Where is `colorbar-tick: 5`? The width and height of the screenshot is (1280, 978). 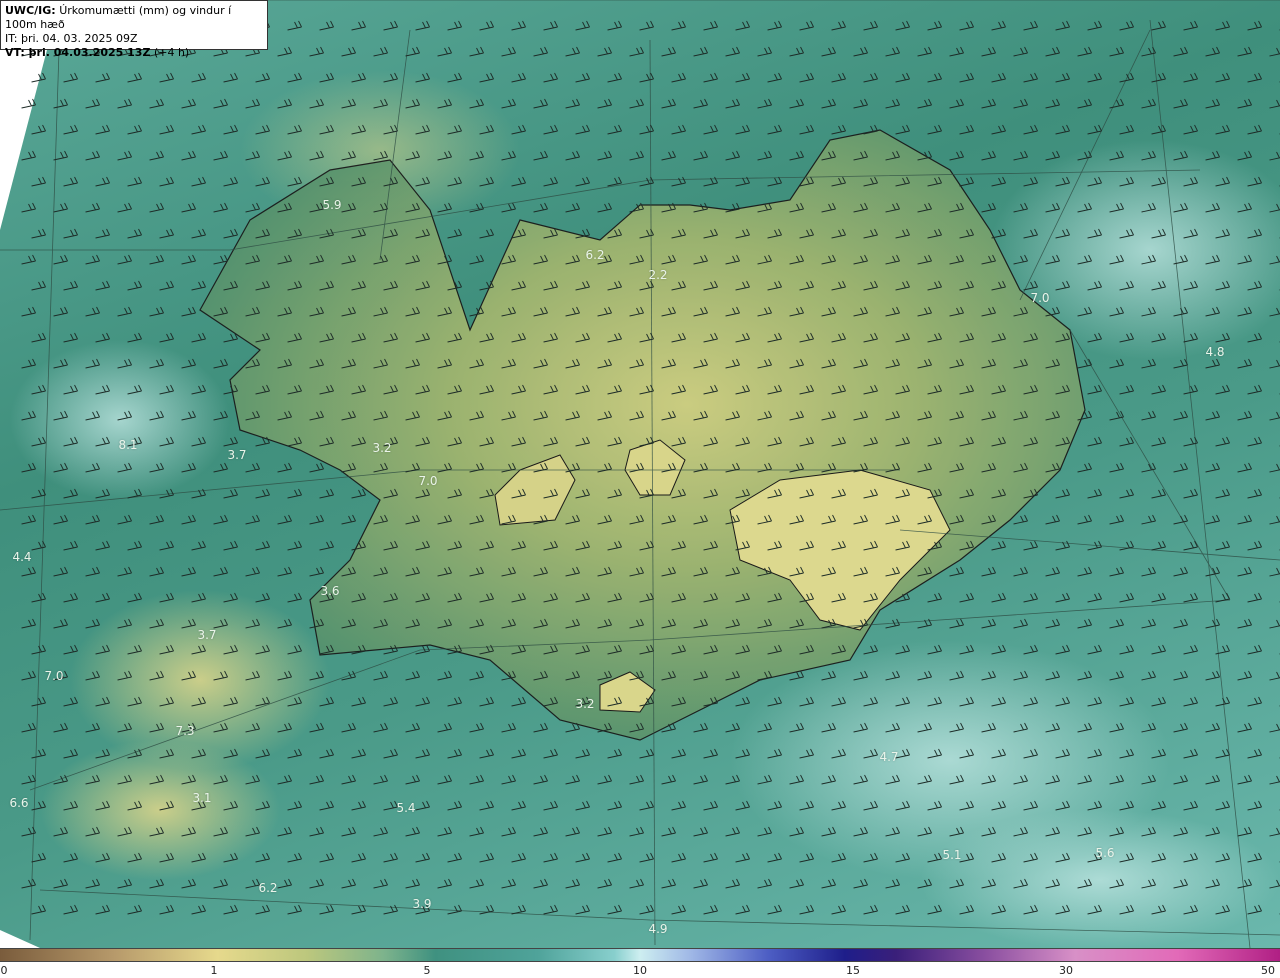
colorbar-tick: 5 is located at coordinates (427, 970).